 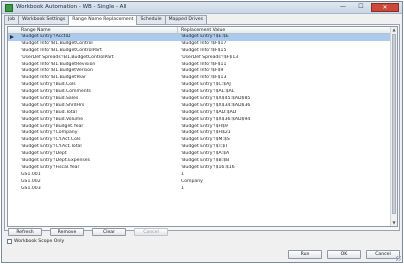 What do you see at coordinates (99, 147) in the screenshot?
I see `range-name-cell: 'Budget Entry'!CY.Act.Total` at bounding box center [99, 147].